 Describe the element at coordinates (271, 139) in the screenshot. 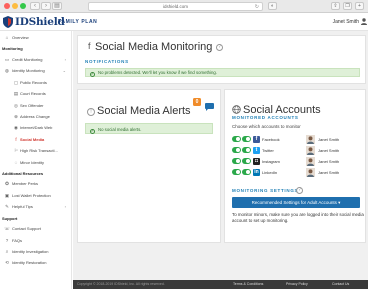

I see `service-name: Facebook` at that location.